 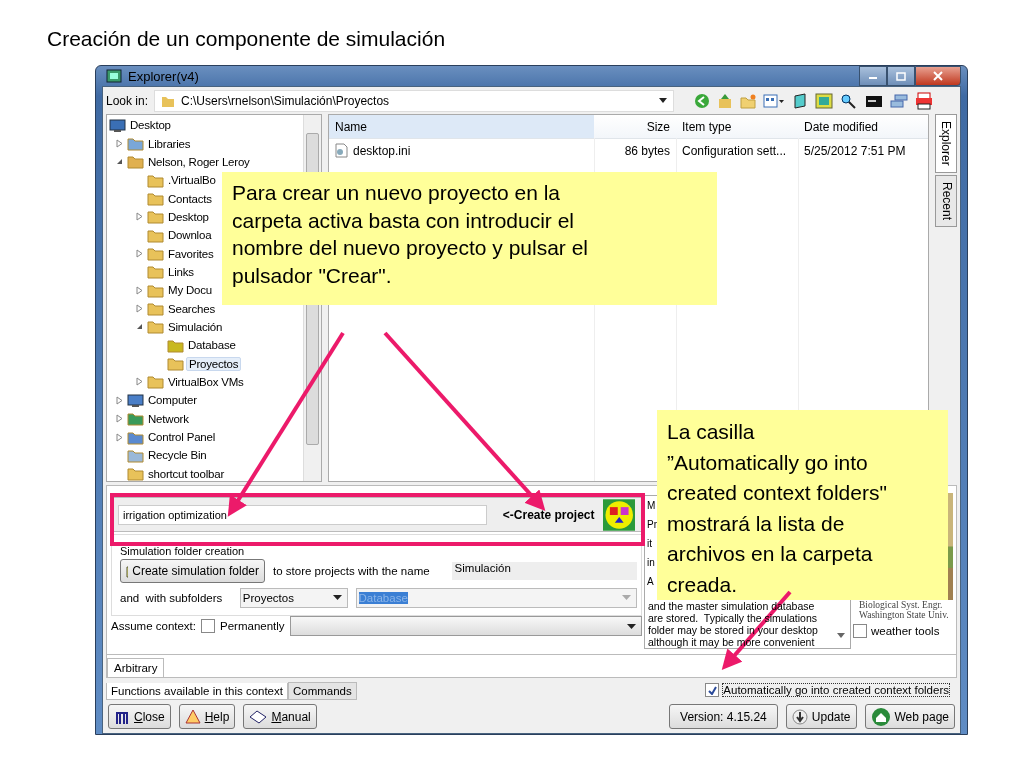 I want to click on group-title: Simulation folder creation, so click(x=182, y=551).